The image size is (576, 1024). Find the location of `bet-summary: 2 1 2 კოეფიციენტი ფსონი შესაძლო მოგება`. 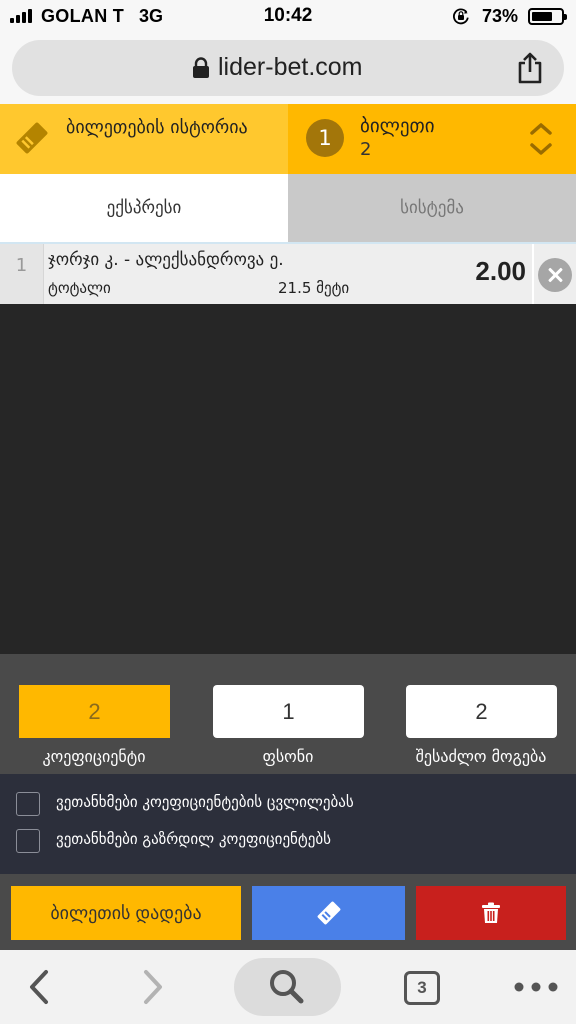

bet-summary: 2 1 2 კოეფიციენტი ფსონი შესაძლო მოგება is located at coordinates (288, 714).